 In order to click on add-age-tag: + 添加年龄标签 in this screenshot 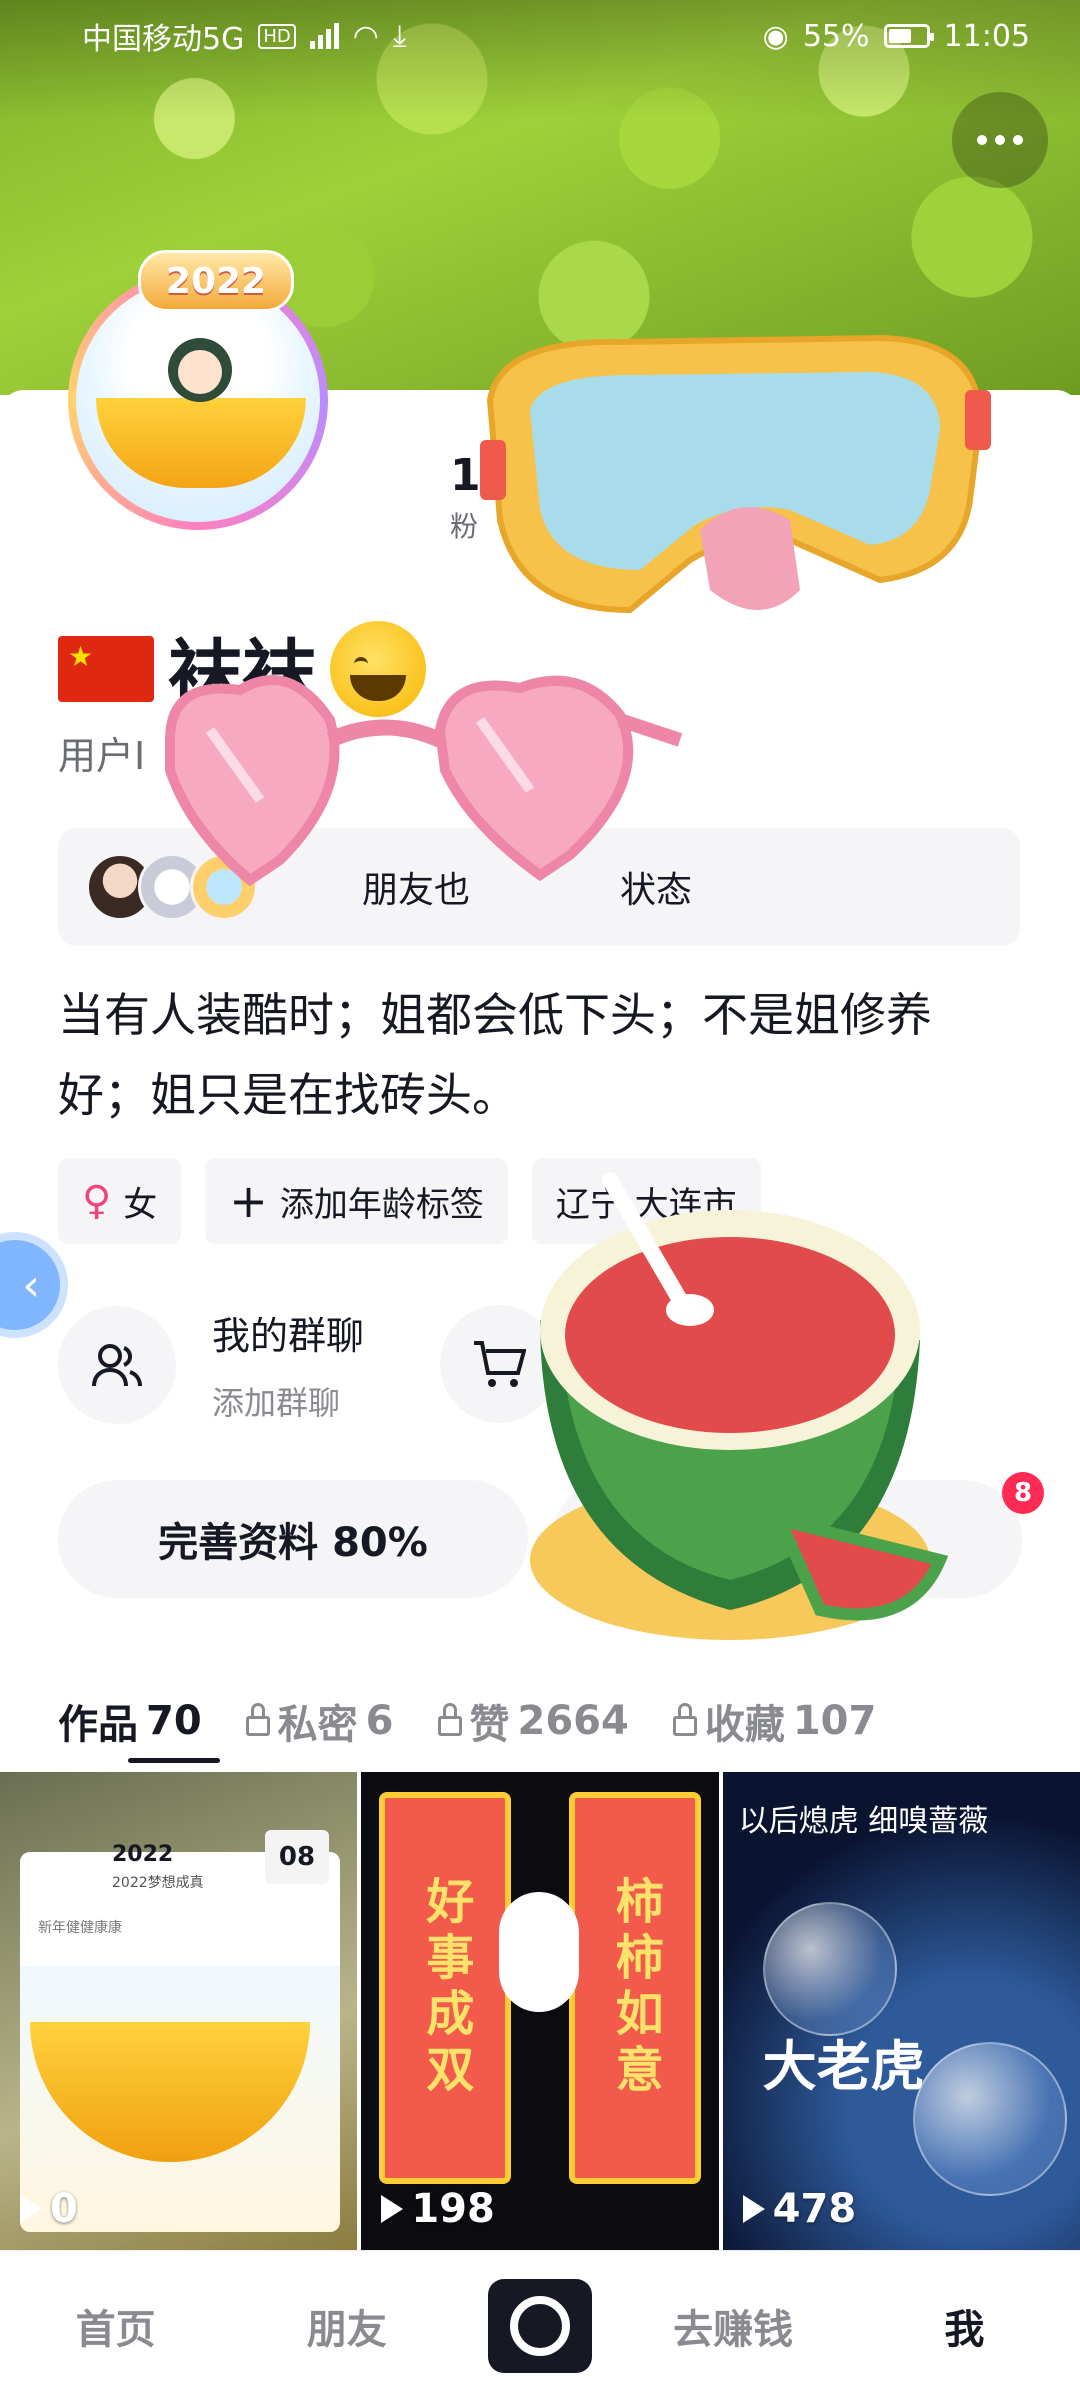, I will do `click(356, 1201)`.